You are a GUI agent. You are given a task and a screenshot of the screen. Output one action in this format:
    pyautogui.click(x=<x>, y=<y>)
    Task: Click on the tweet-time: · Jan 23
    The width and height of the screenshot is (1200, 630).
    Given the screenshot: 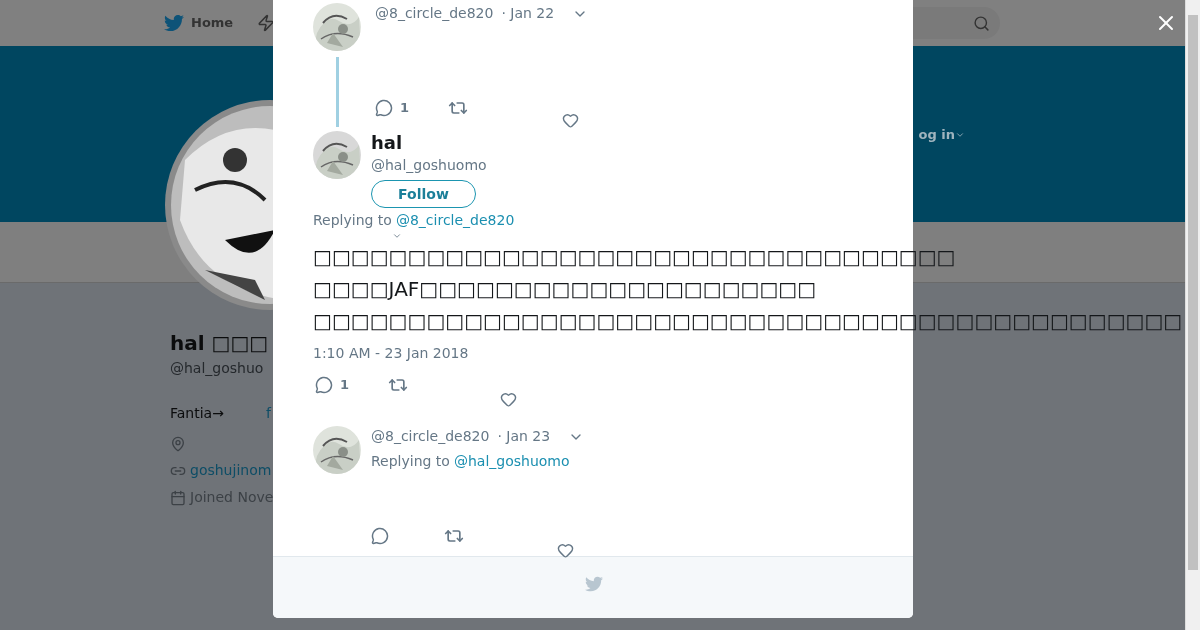 What is the action you would take?
    pyautogui.click(x=524, y=436)
    